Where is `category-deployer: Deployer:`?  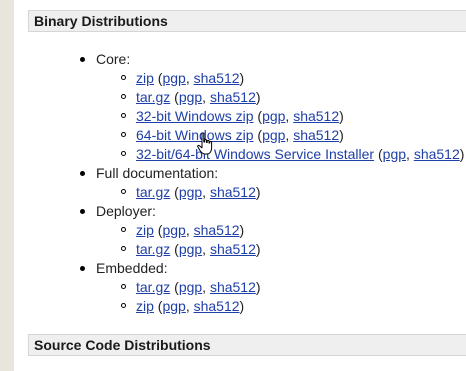 category-deployer: Deployer: is located at coordinates (118, 211).